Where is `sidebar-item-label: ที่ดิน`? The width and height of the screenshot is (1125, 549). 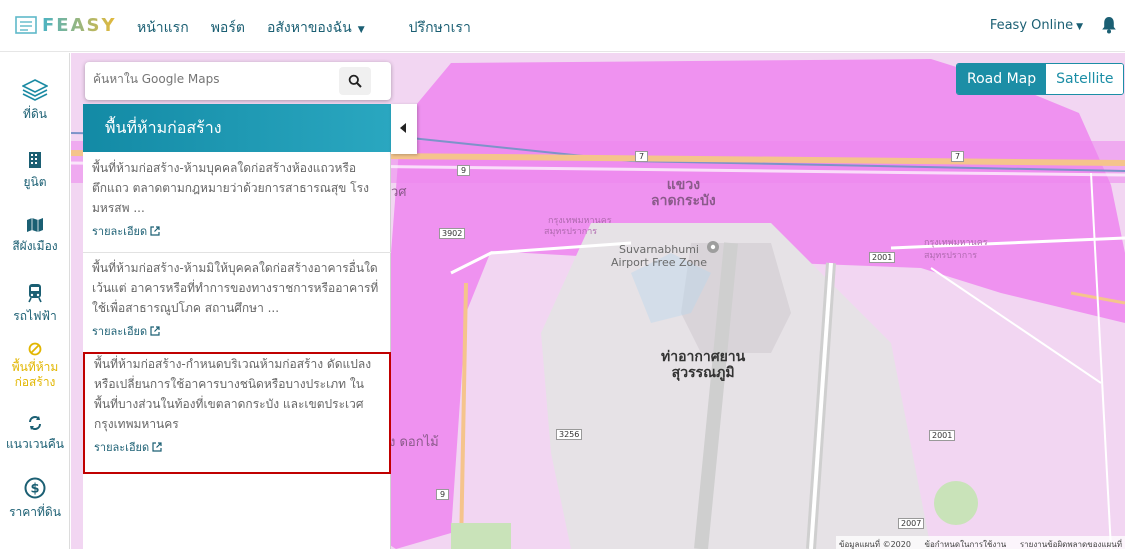 sidebar-item-label: ที่ดิน is located at coordinates (35, 114).